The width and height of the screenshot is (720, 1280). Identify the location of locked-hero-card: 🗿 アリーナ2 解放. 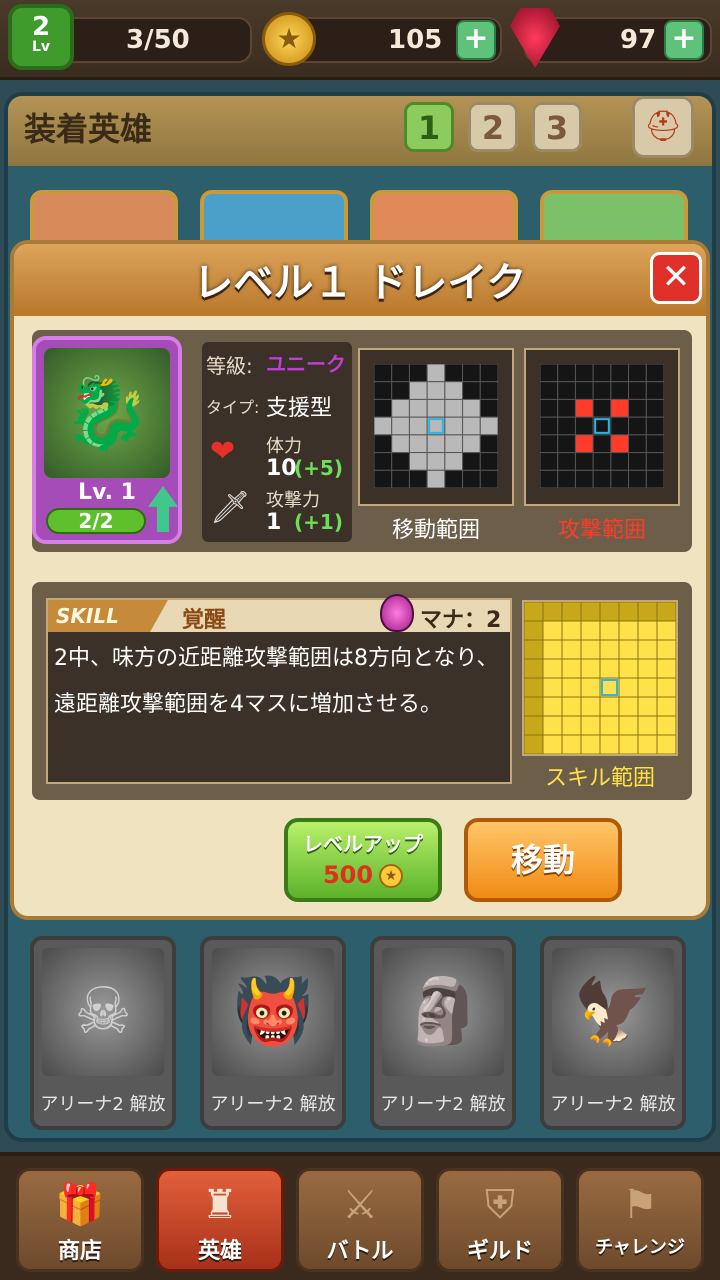
(443, 1033).